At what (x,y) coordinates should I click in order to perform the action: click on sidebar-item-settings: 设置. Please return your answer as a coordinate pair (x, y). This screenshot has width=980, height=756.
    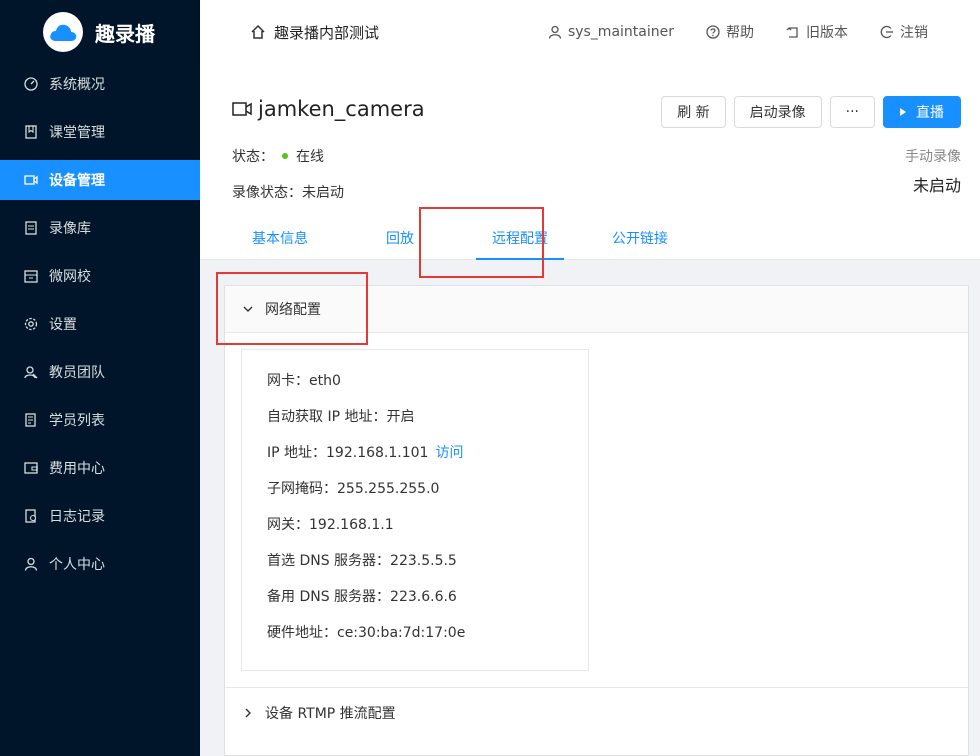
    Looking at the image, I should click on (100, 324).